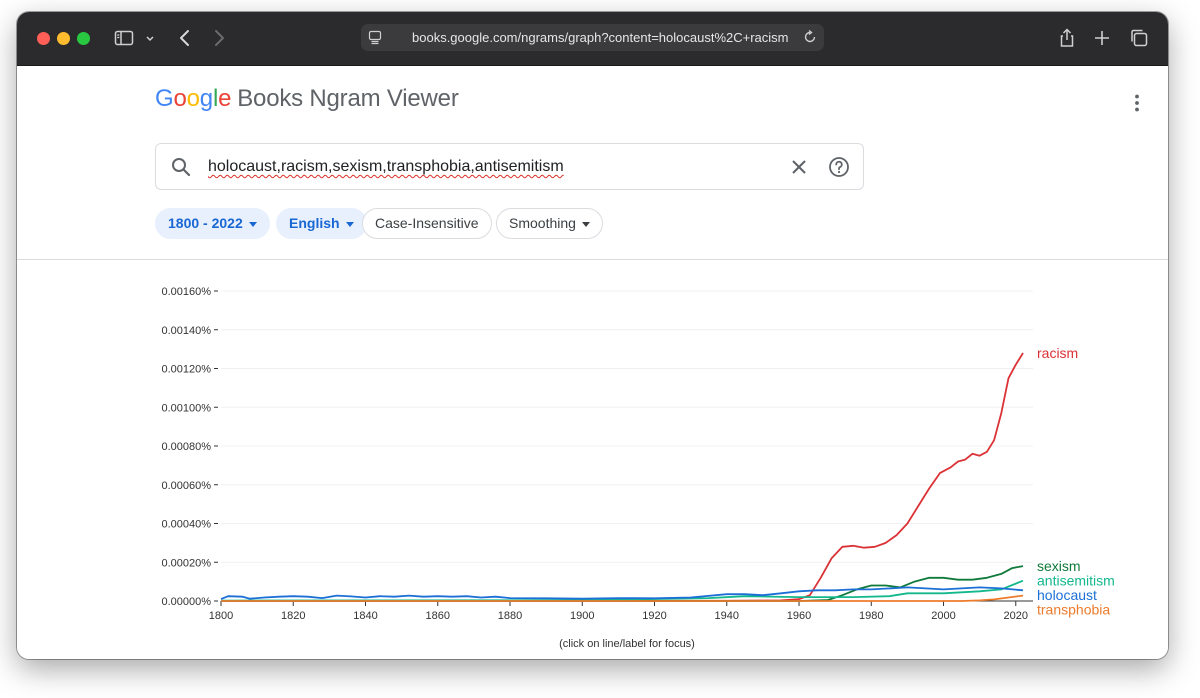 This screenshot has width=1200, height=698. Describe the element at coordinates (186, 292) in the screenshot. I see `y-tick-label: 0.00160%` at that location.